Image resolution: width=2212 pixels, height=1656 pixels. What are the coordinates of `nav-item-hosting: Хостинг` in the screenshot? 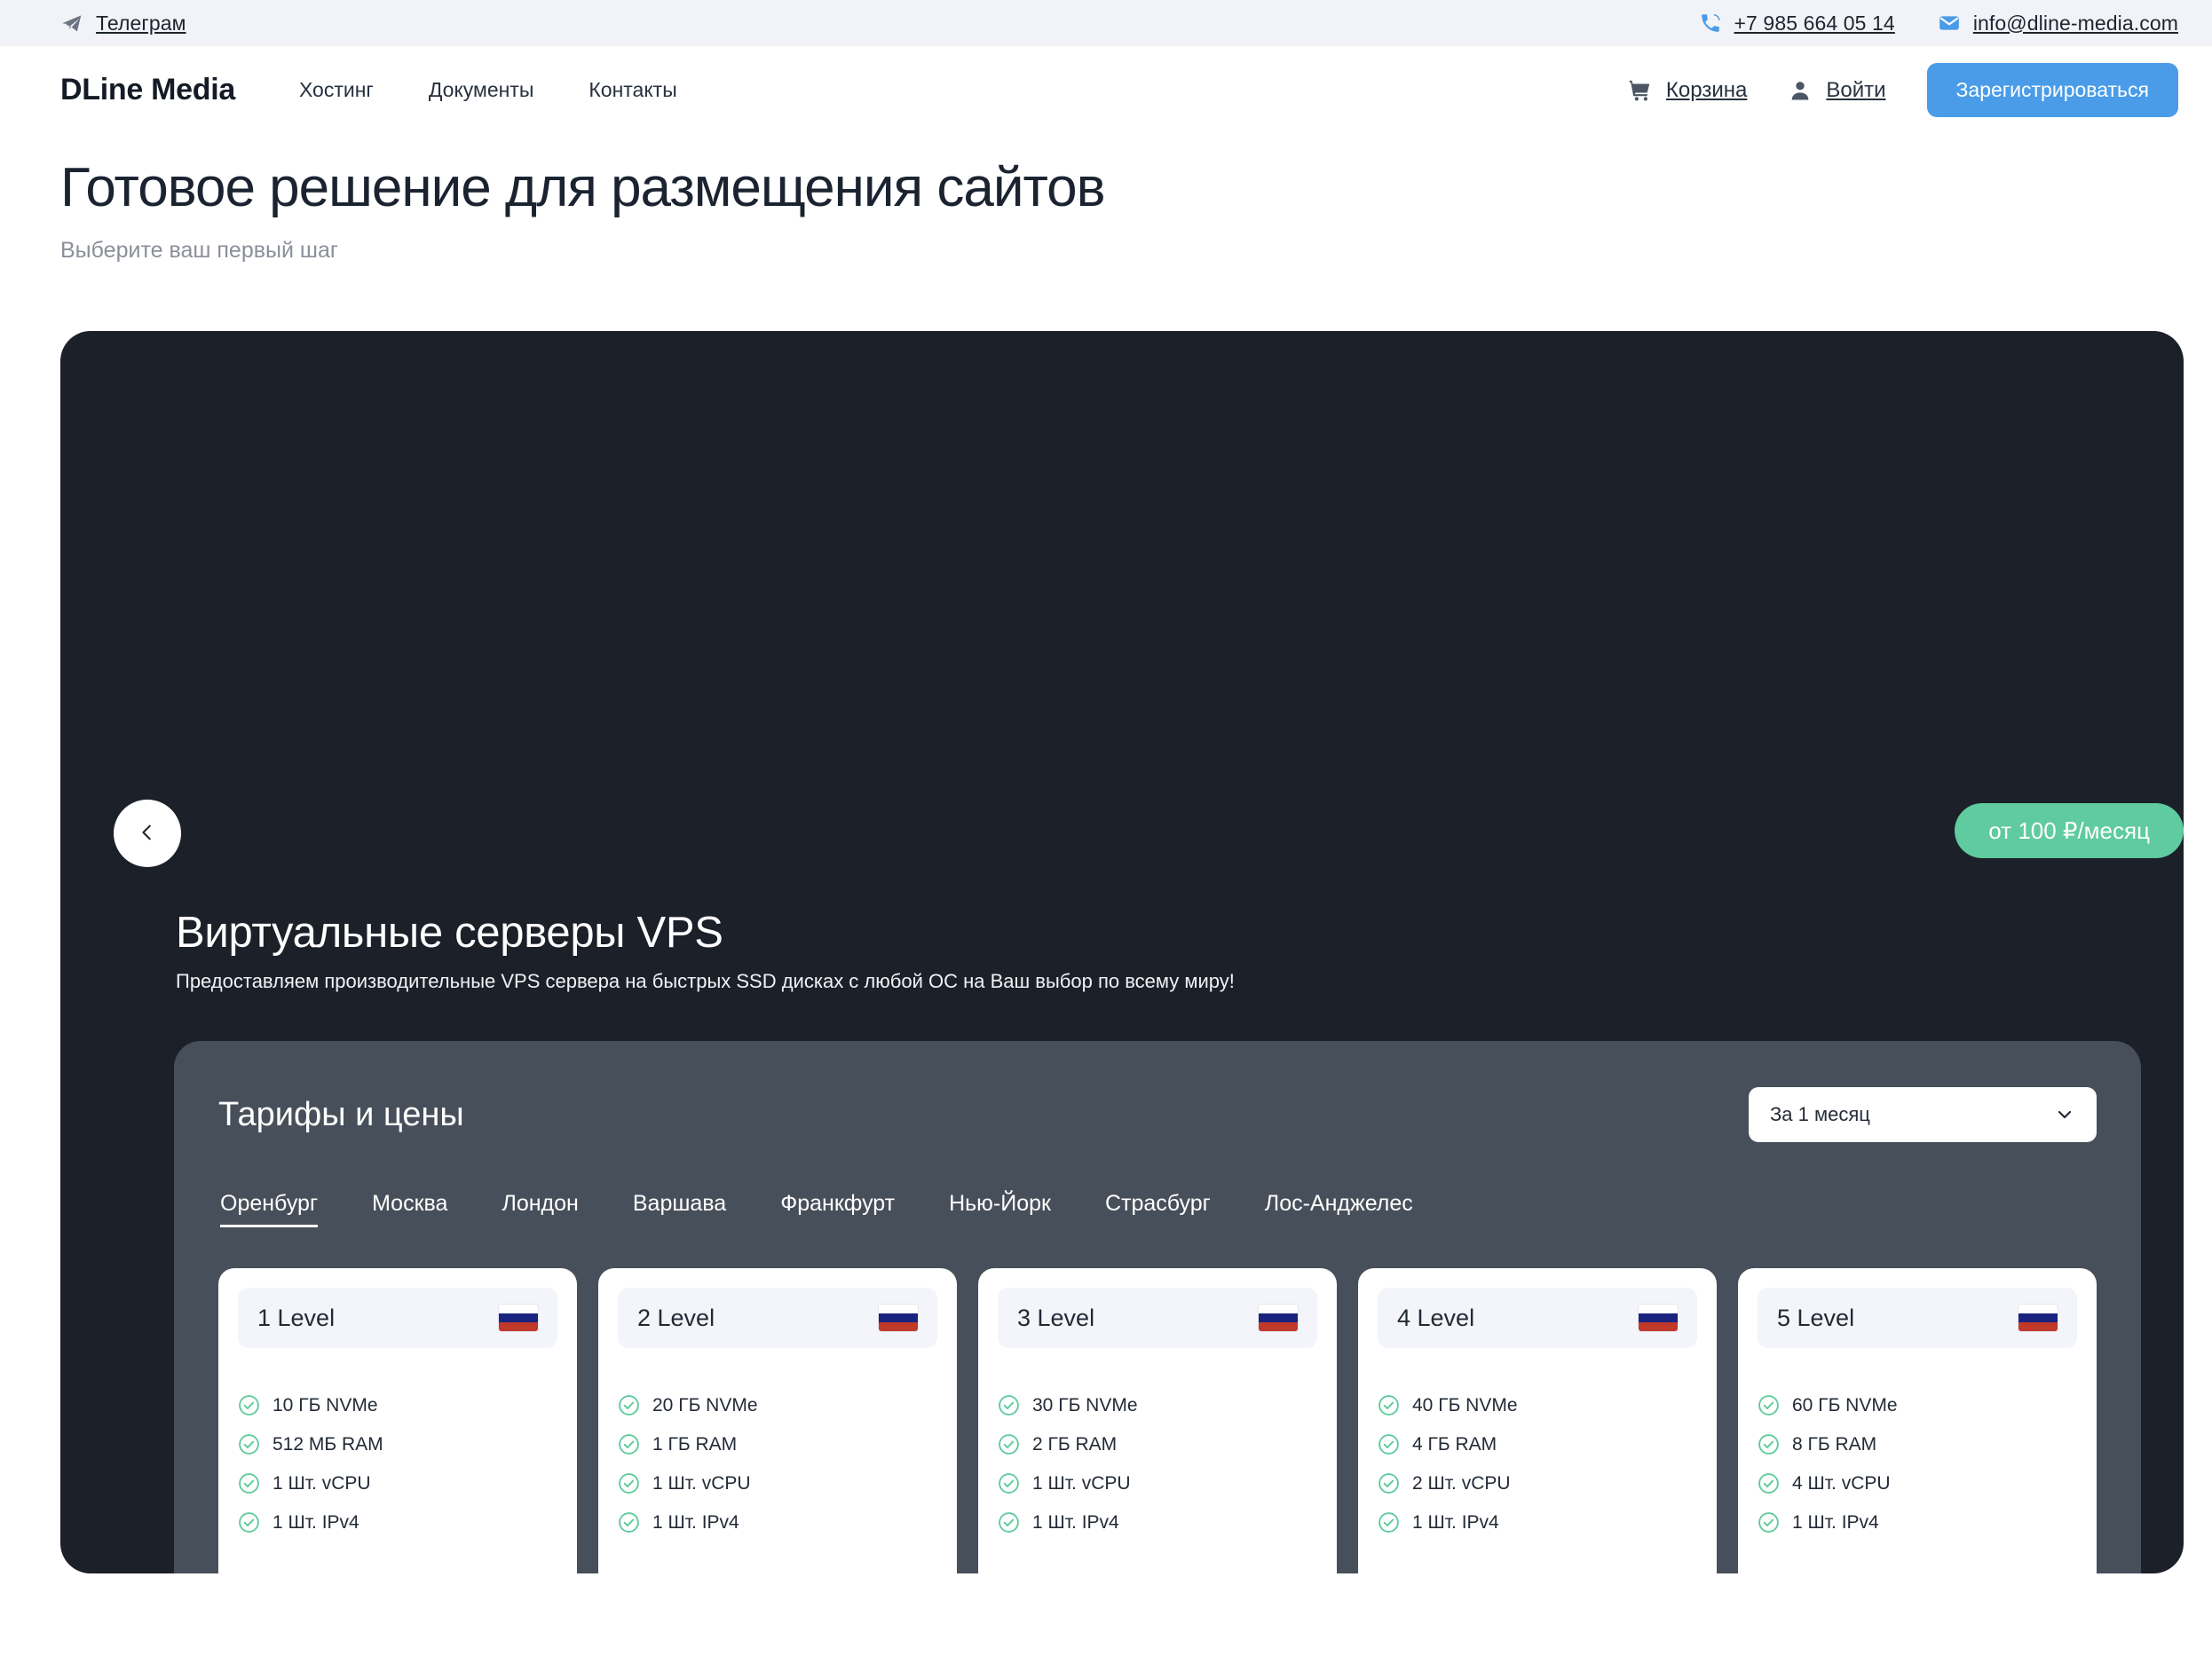 It's located at (336, 90).